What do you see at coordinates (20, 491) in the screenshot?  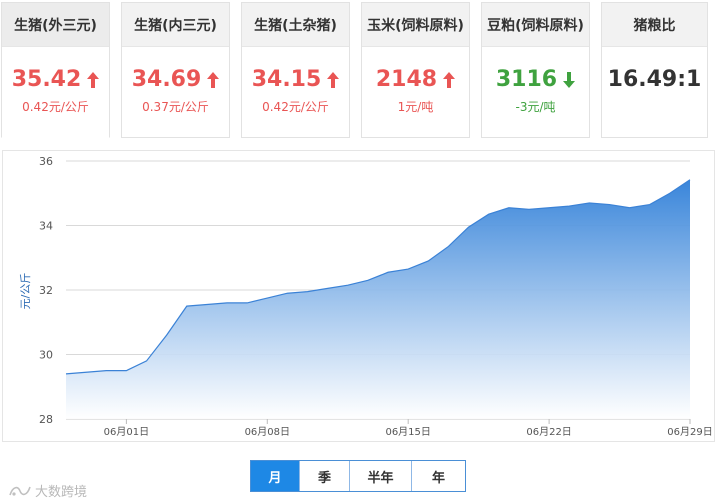 I see `watermark-logo-icon` at bounding box center [20, 491].